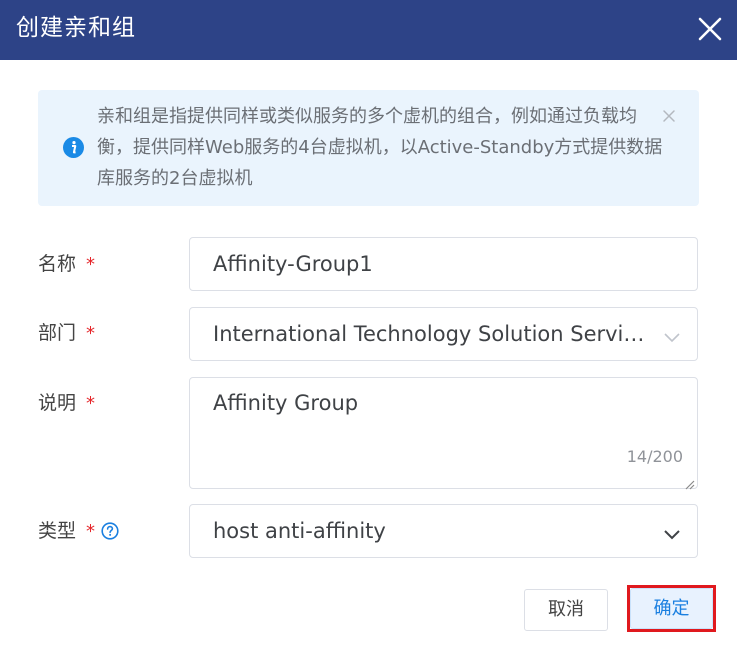  What do you see at coordinates (443, 264) in the screenshot?
I see `name-input: Affinity-Group1` at bounding box center [443, 264].